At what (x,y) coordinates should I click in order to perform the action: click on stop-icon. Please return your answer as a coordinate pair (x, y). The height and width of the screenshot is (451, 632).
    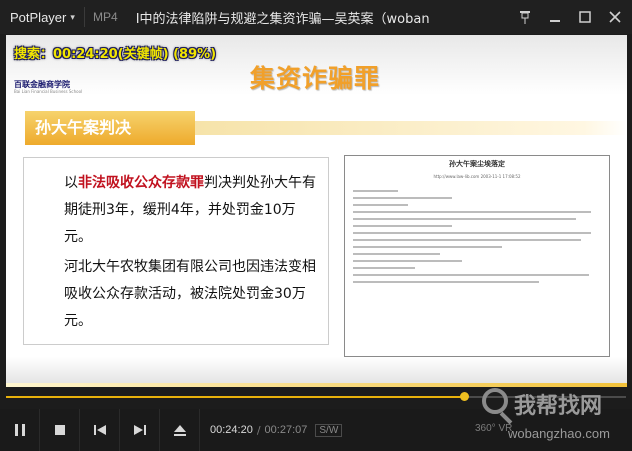
    Looking at the image, I should click on (59, 430).